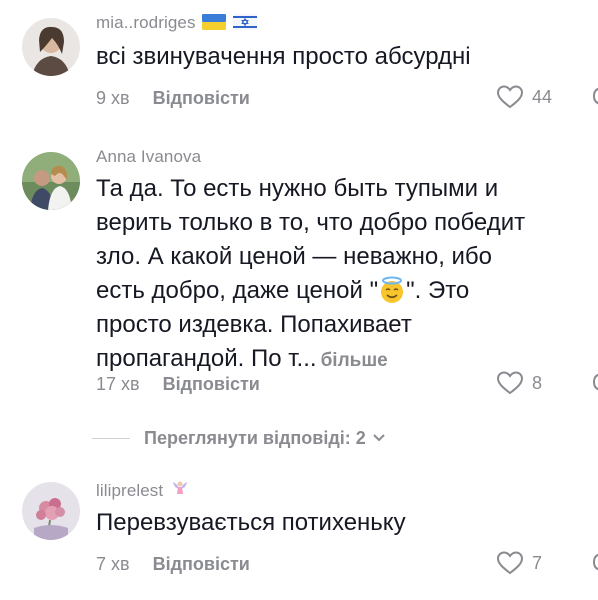 The image size is (598, 600). Describe the element at coordinates (214, 22) in the screenshot. I see `ukraine-flag-icon` at that location.